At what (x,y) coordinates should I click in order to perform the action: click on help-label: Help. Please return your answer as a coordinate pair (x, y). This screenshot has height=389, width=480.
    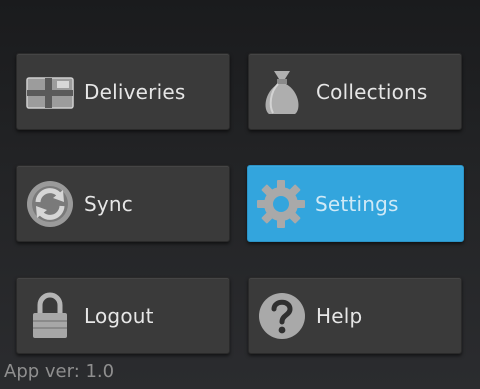
    Looking at the image, I should click on (339, 316).